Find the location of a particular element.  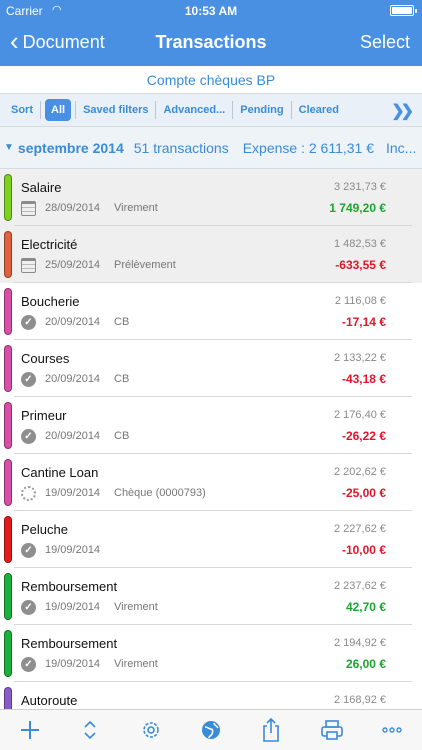

add-icon is located at coordinates (30, 730).